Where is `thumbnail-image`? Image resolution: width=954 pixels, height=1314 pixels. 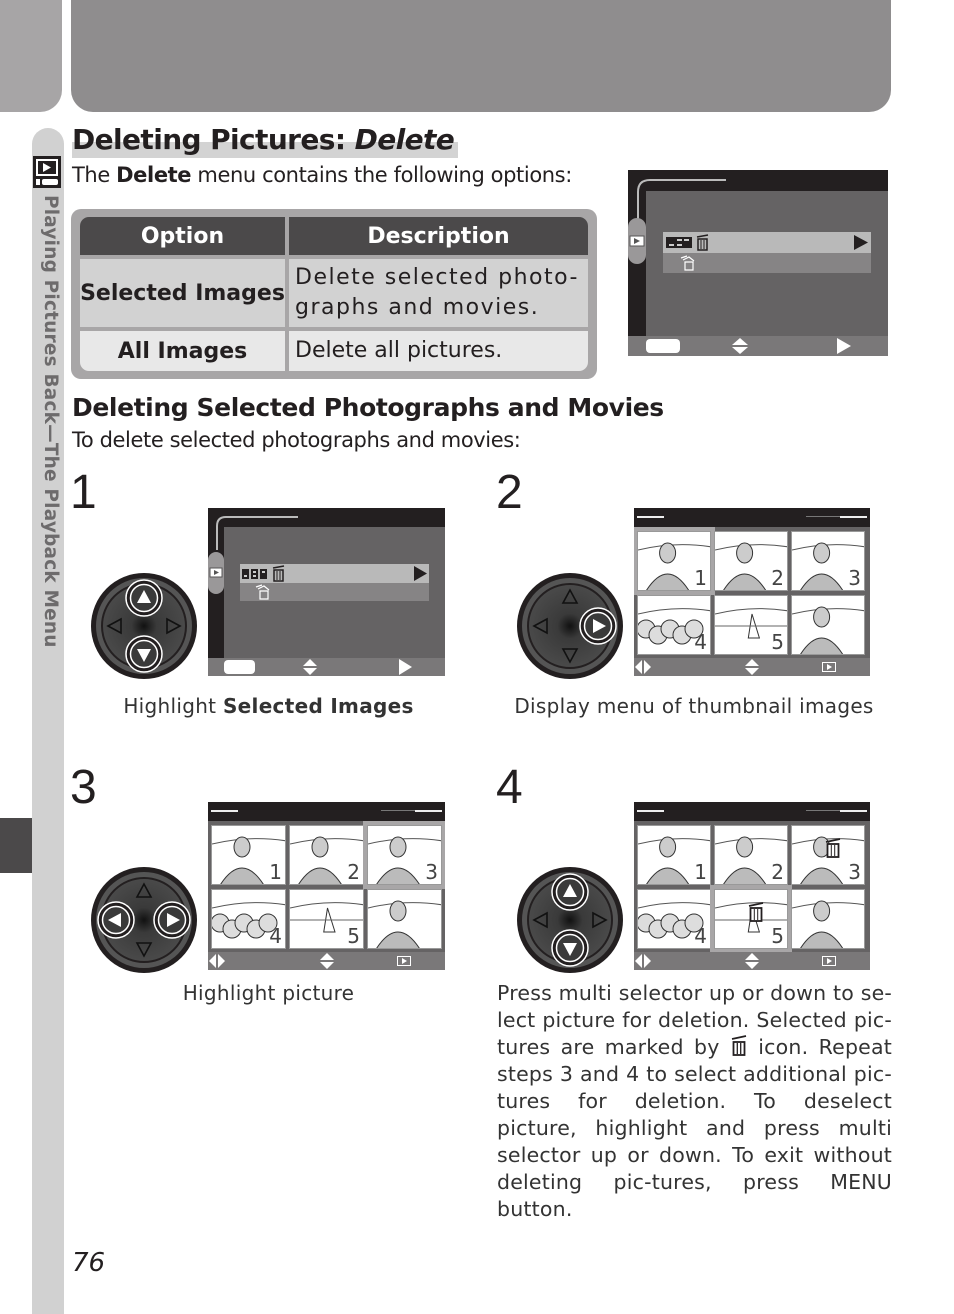
thumbnail-image is located at coordinates (828, 630).